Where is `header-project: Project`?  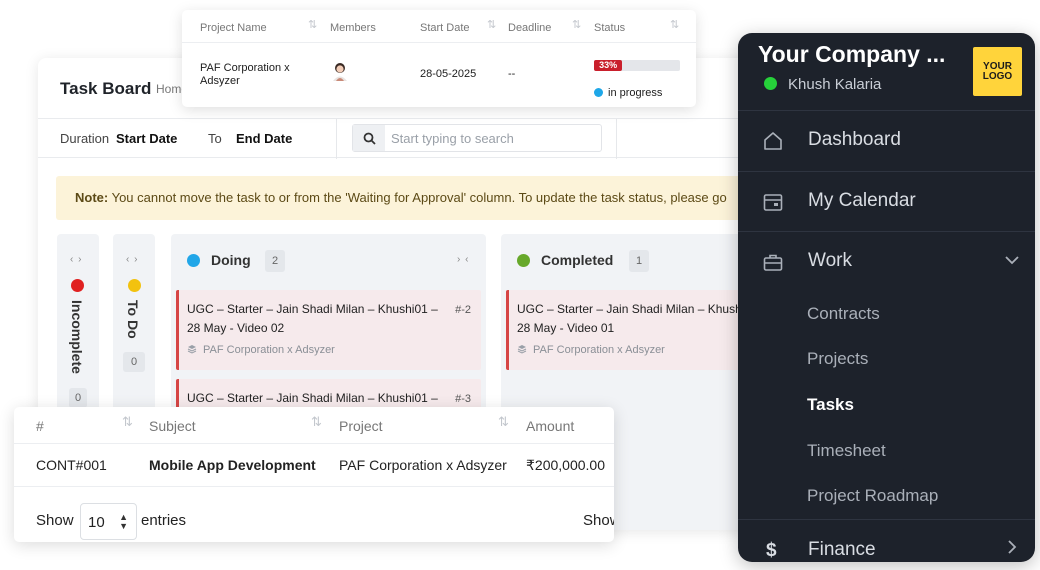
header-project: Project is located at coordinates (361, 426).